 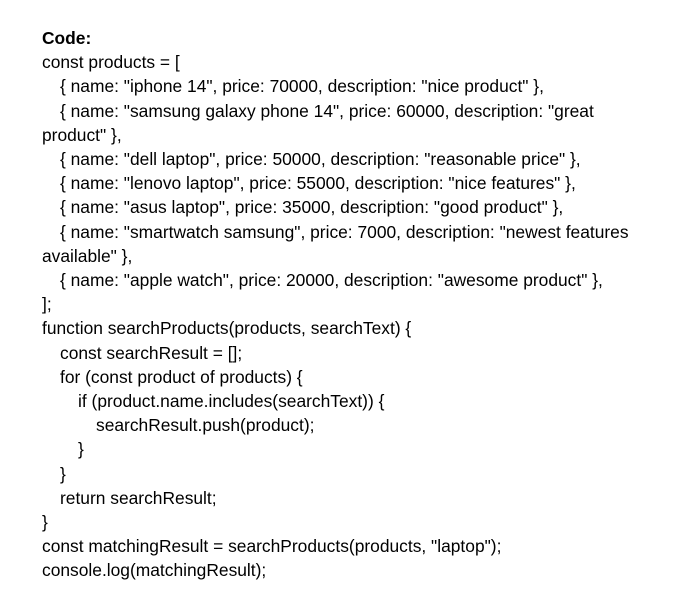 I want to click on code-line: if (product.name.includes(searchText)) {, so click(x=231, y=401).